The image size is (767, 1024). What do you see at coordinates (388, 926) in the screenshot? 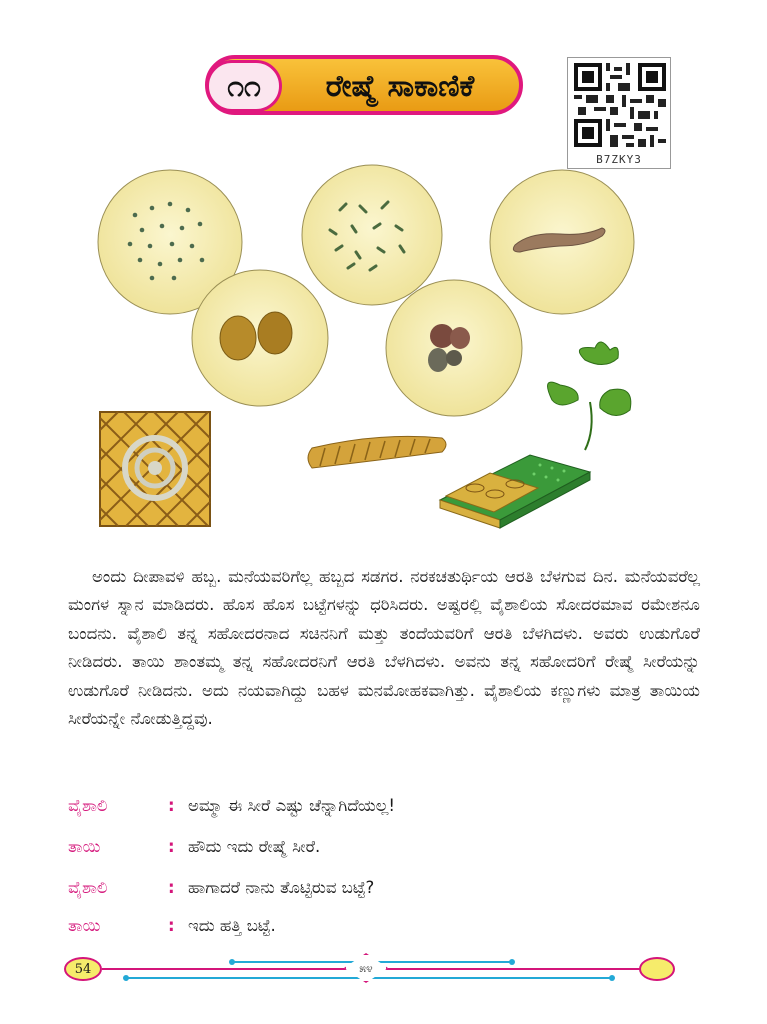
I see `dialogue-line: ತಾಯಿ : ಇದು ಹತ್ತಿ ಬಟ್ಟೆ.` at bounding box center [388, 926].